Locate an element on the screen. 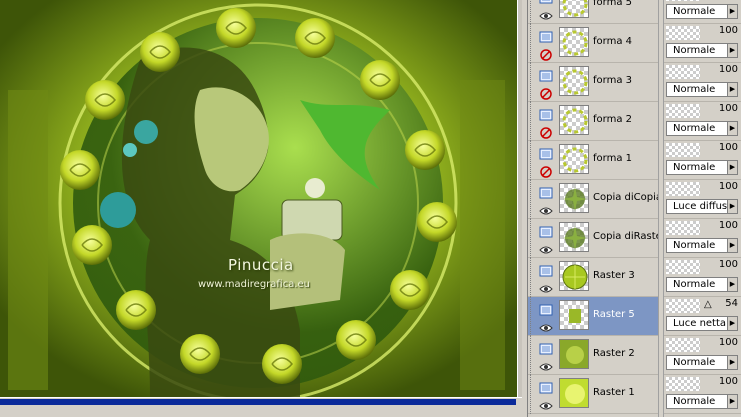 Image resolution: width=741 pixels, height=417 pixels. layer-name: Raster 5 is located at coordinates (614, 314).